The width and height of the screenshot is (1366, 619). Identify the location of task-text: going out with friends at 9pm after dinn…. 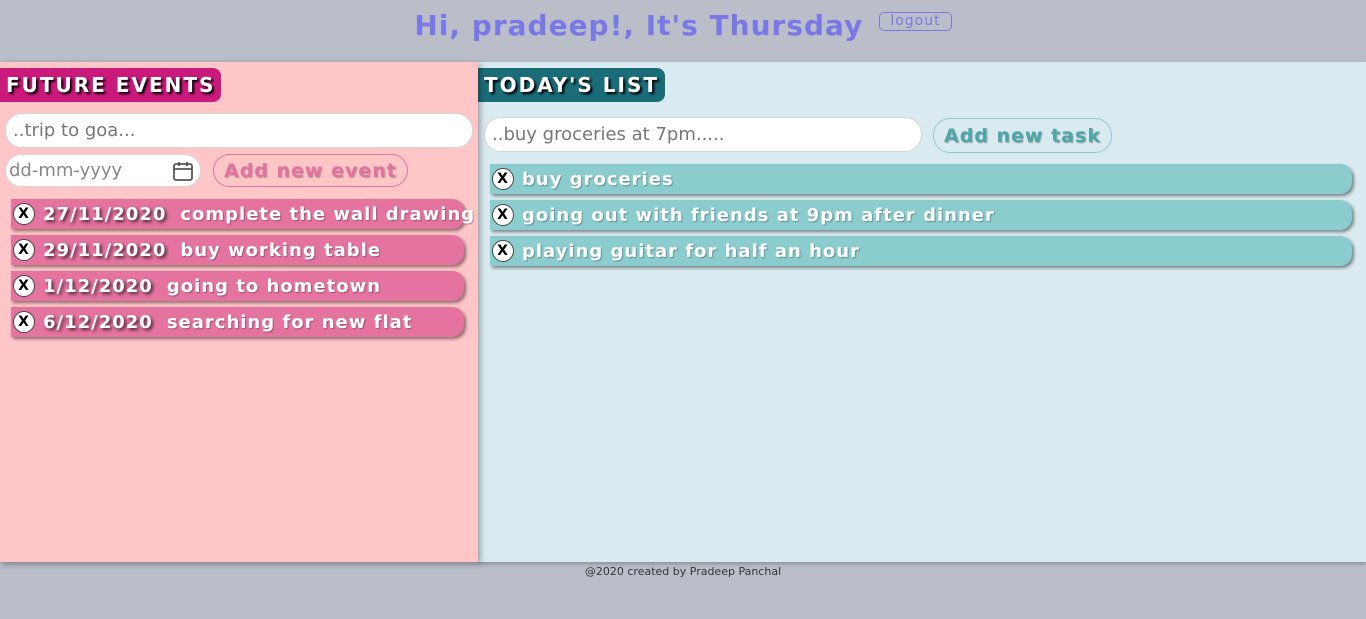
(758, 215).